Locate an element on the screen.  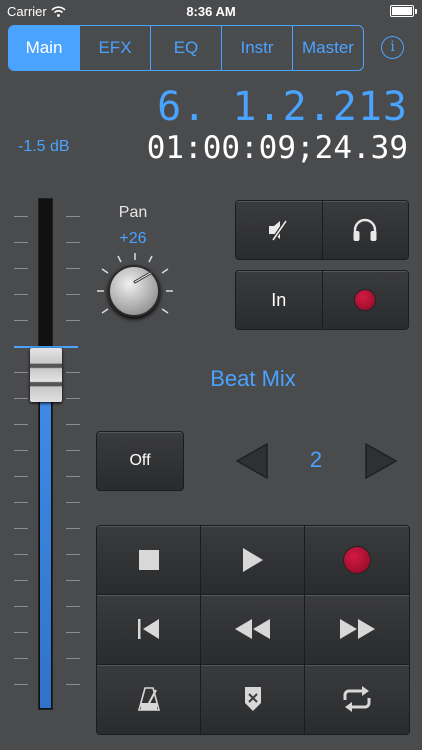
status-bar: Carrier 8:36 AM is located at coordinates (211, 11).